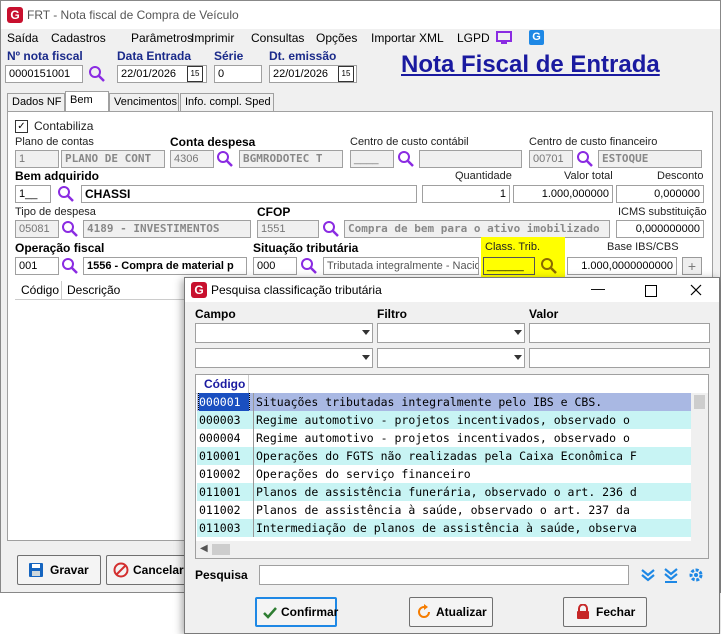 Image resolution: width=721 pixels, height=634 pixels. I want to click on window-title: FRT - Nota fiscal de Compra de Veículo, so click(133, 15).